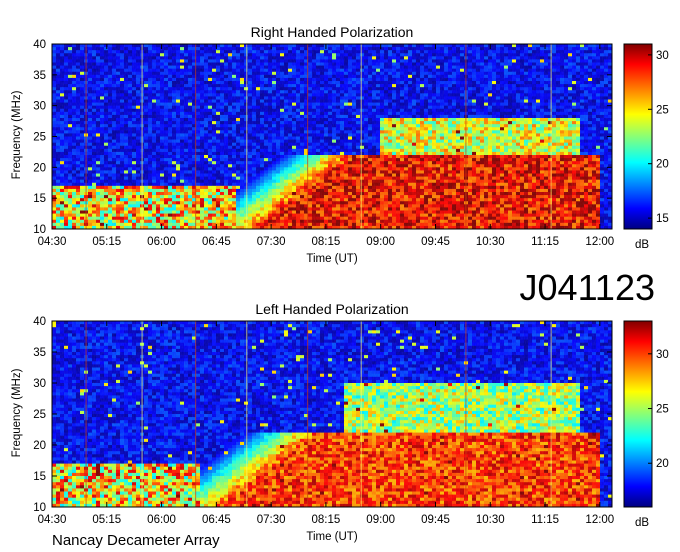  What do you see at coordinates (642, 245) in the screenshot?
I see `right-colorbar-unit: dB` at bounding box center [642, 245].